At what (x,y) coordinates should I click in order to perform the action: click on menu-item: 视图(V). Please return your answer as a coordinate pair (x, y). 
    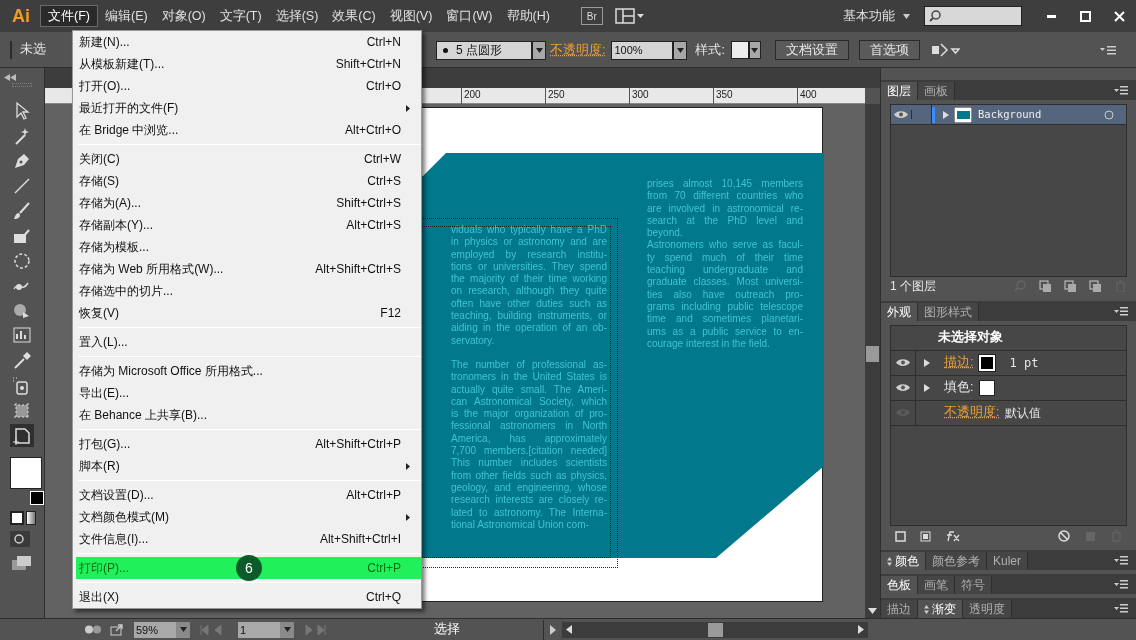
    Looking at the image, I should click on (411, 16).